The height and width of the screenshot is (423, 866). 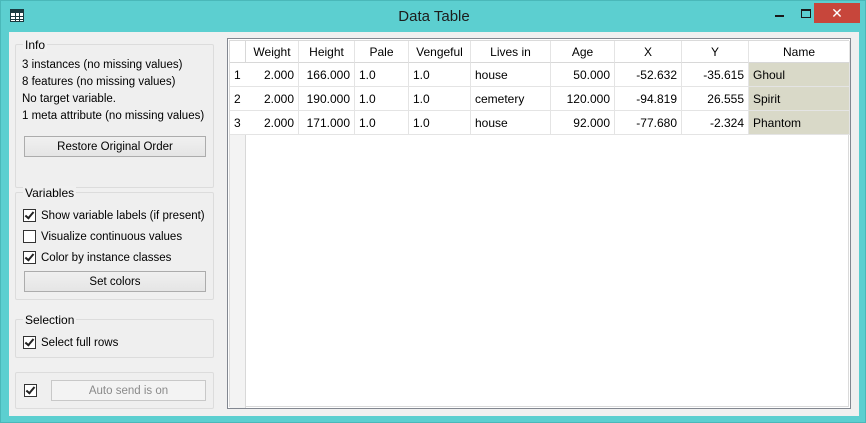 I want to click on row-number: 3, so click(x=238, y=123).